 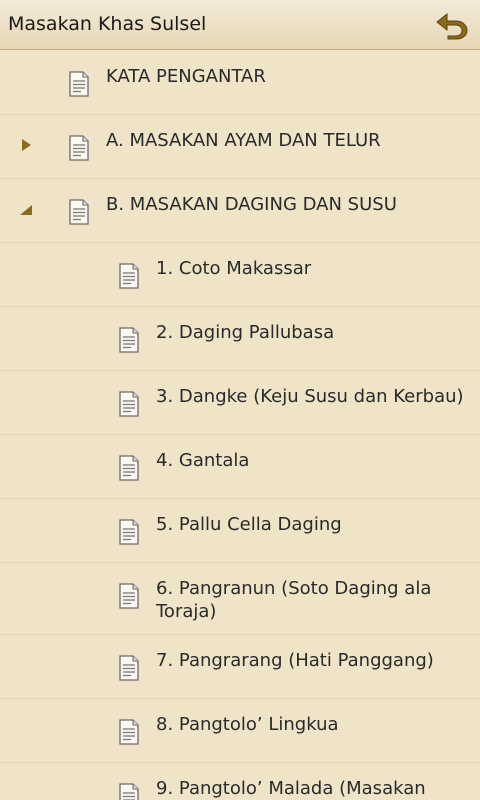 I want to click on list-item: KATA PENGANTAR, so click(x=240, y=83).